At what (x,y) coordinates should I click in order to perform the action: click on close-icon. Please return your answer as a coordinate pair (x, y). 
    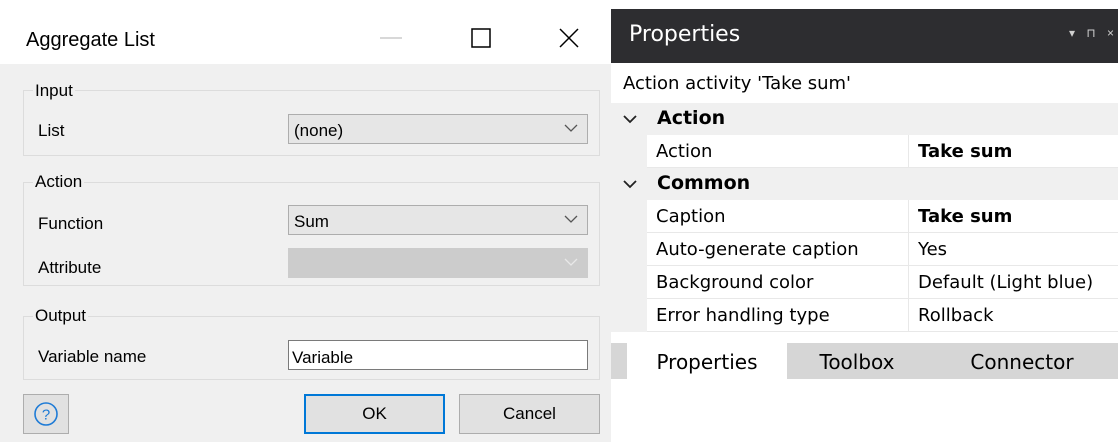
    Looking at the image, I should click on (569, 38).